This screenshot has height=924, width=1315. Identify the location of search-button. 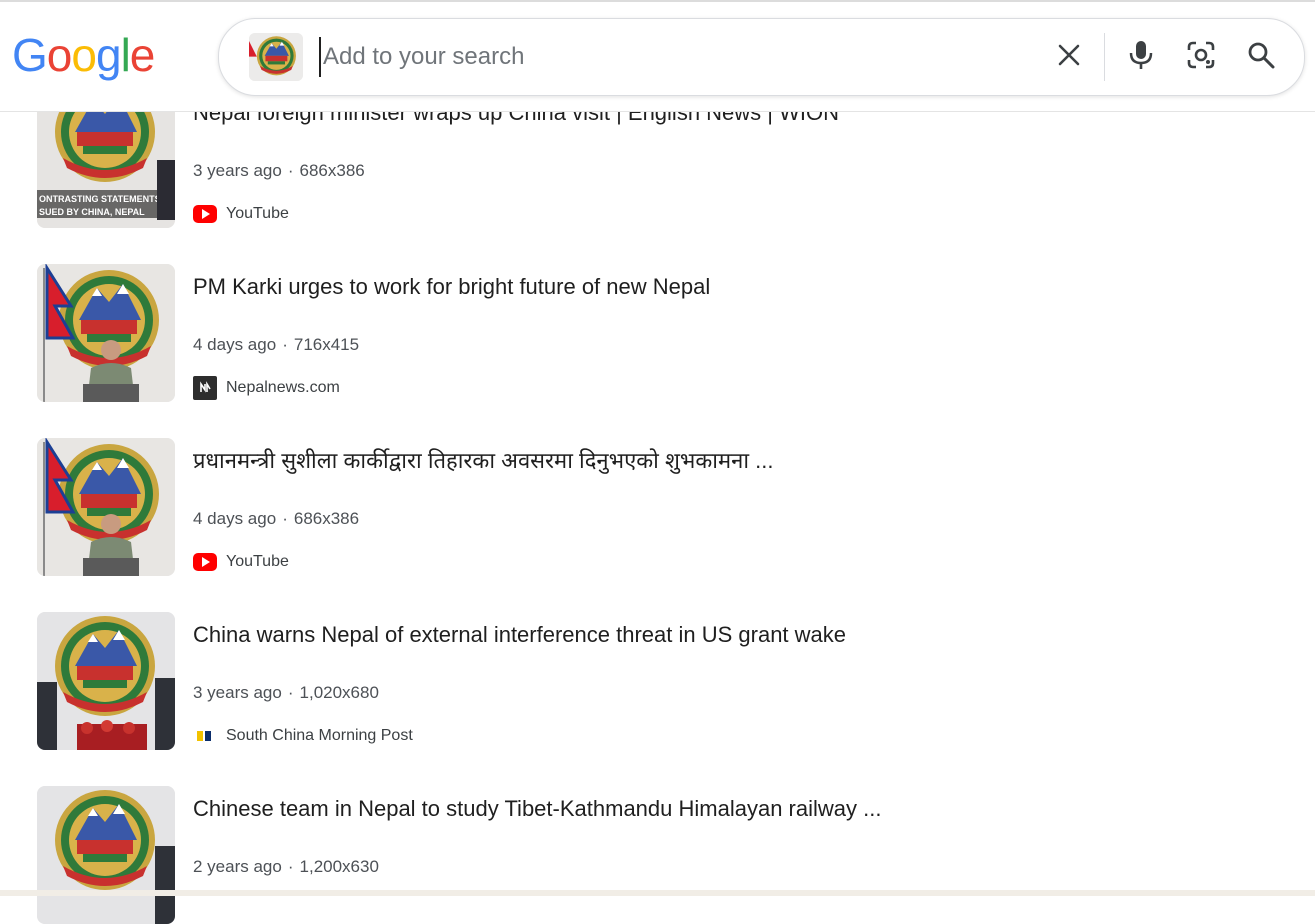
(1261, 57).